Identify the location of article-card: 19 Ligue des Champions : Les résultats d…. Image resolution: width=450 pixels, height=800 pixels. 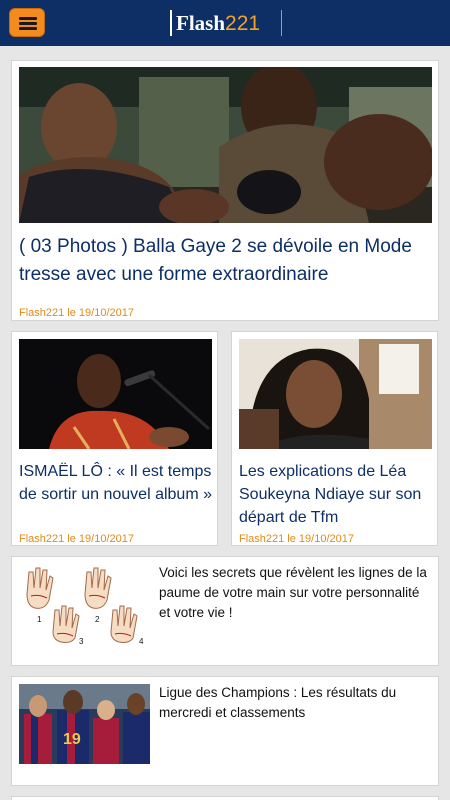
(225, 731).